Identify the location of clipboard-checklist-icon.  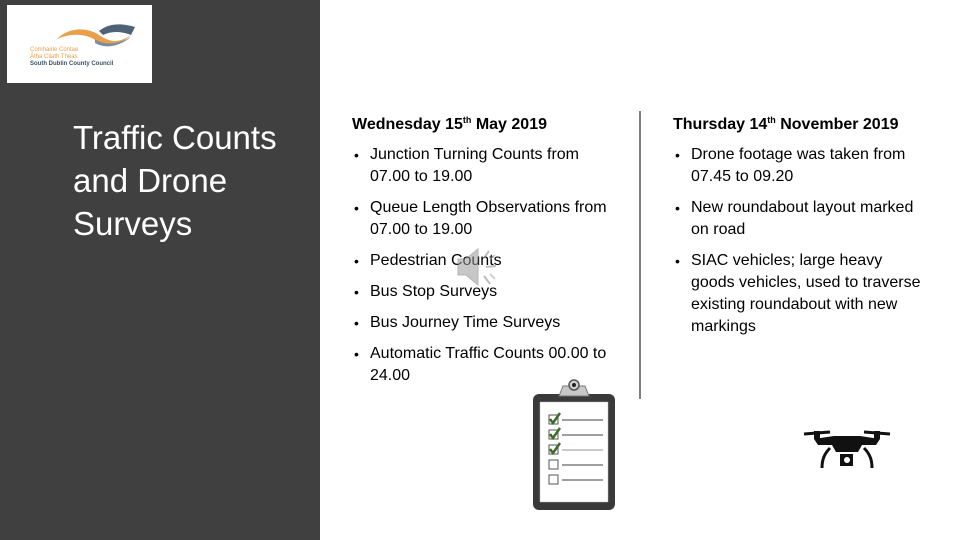
(577, 448).